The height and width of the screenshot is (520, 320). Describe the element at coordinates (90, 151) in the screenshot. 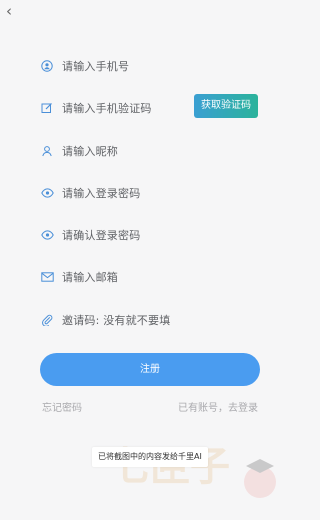

I see `nickname-placeholder: 请输入昵称` at that location.